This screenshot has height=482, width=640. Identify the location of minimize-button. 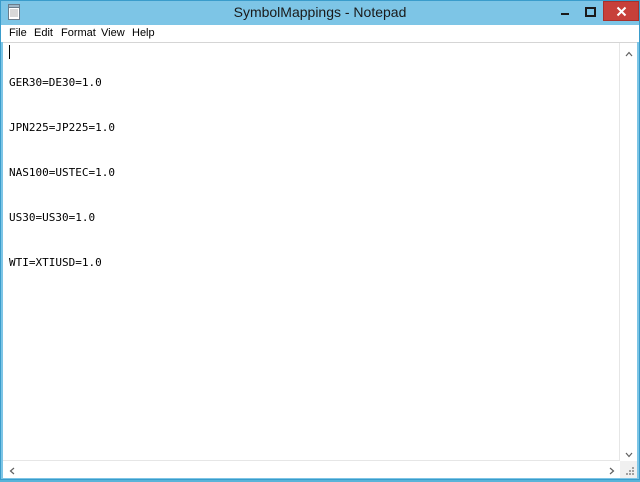
(565, 11).